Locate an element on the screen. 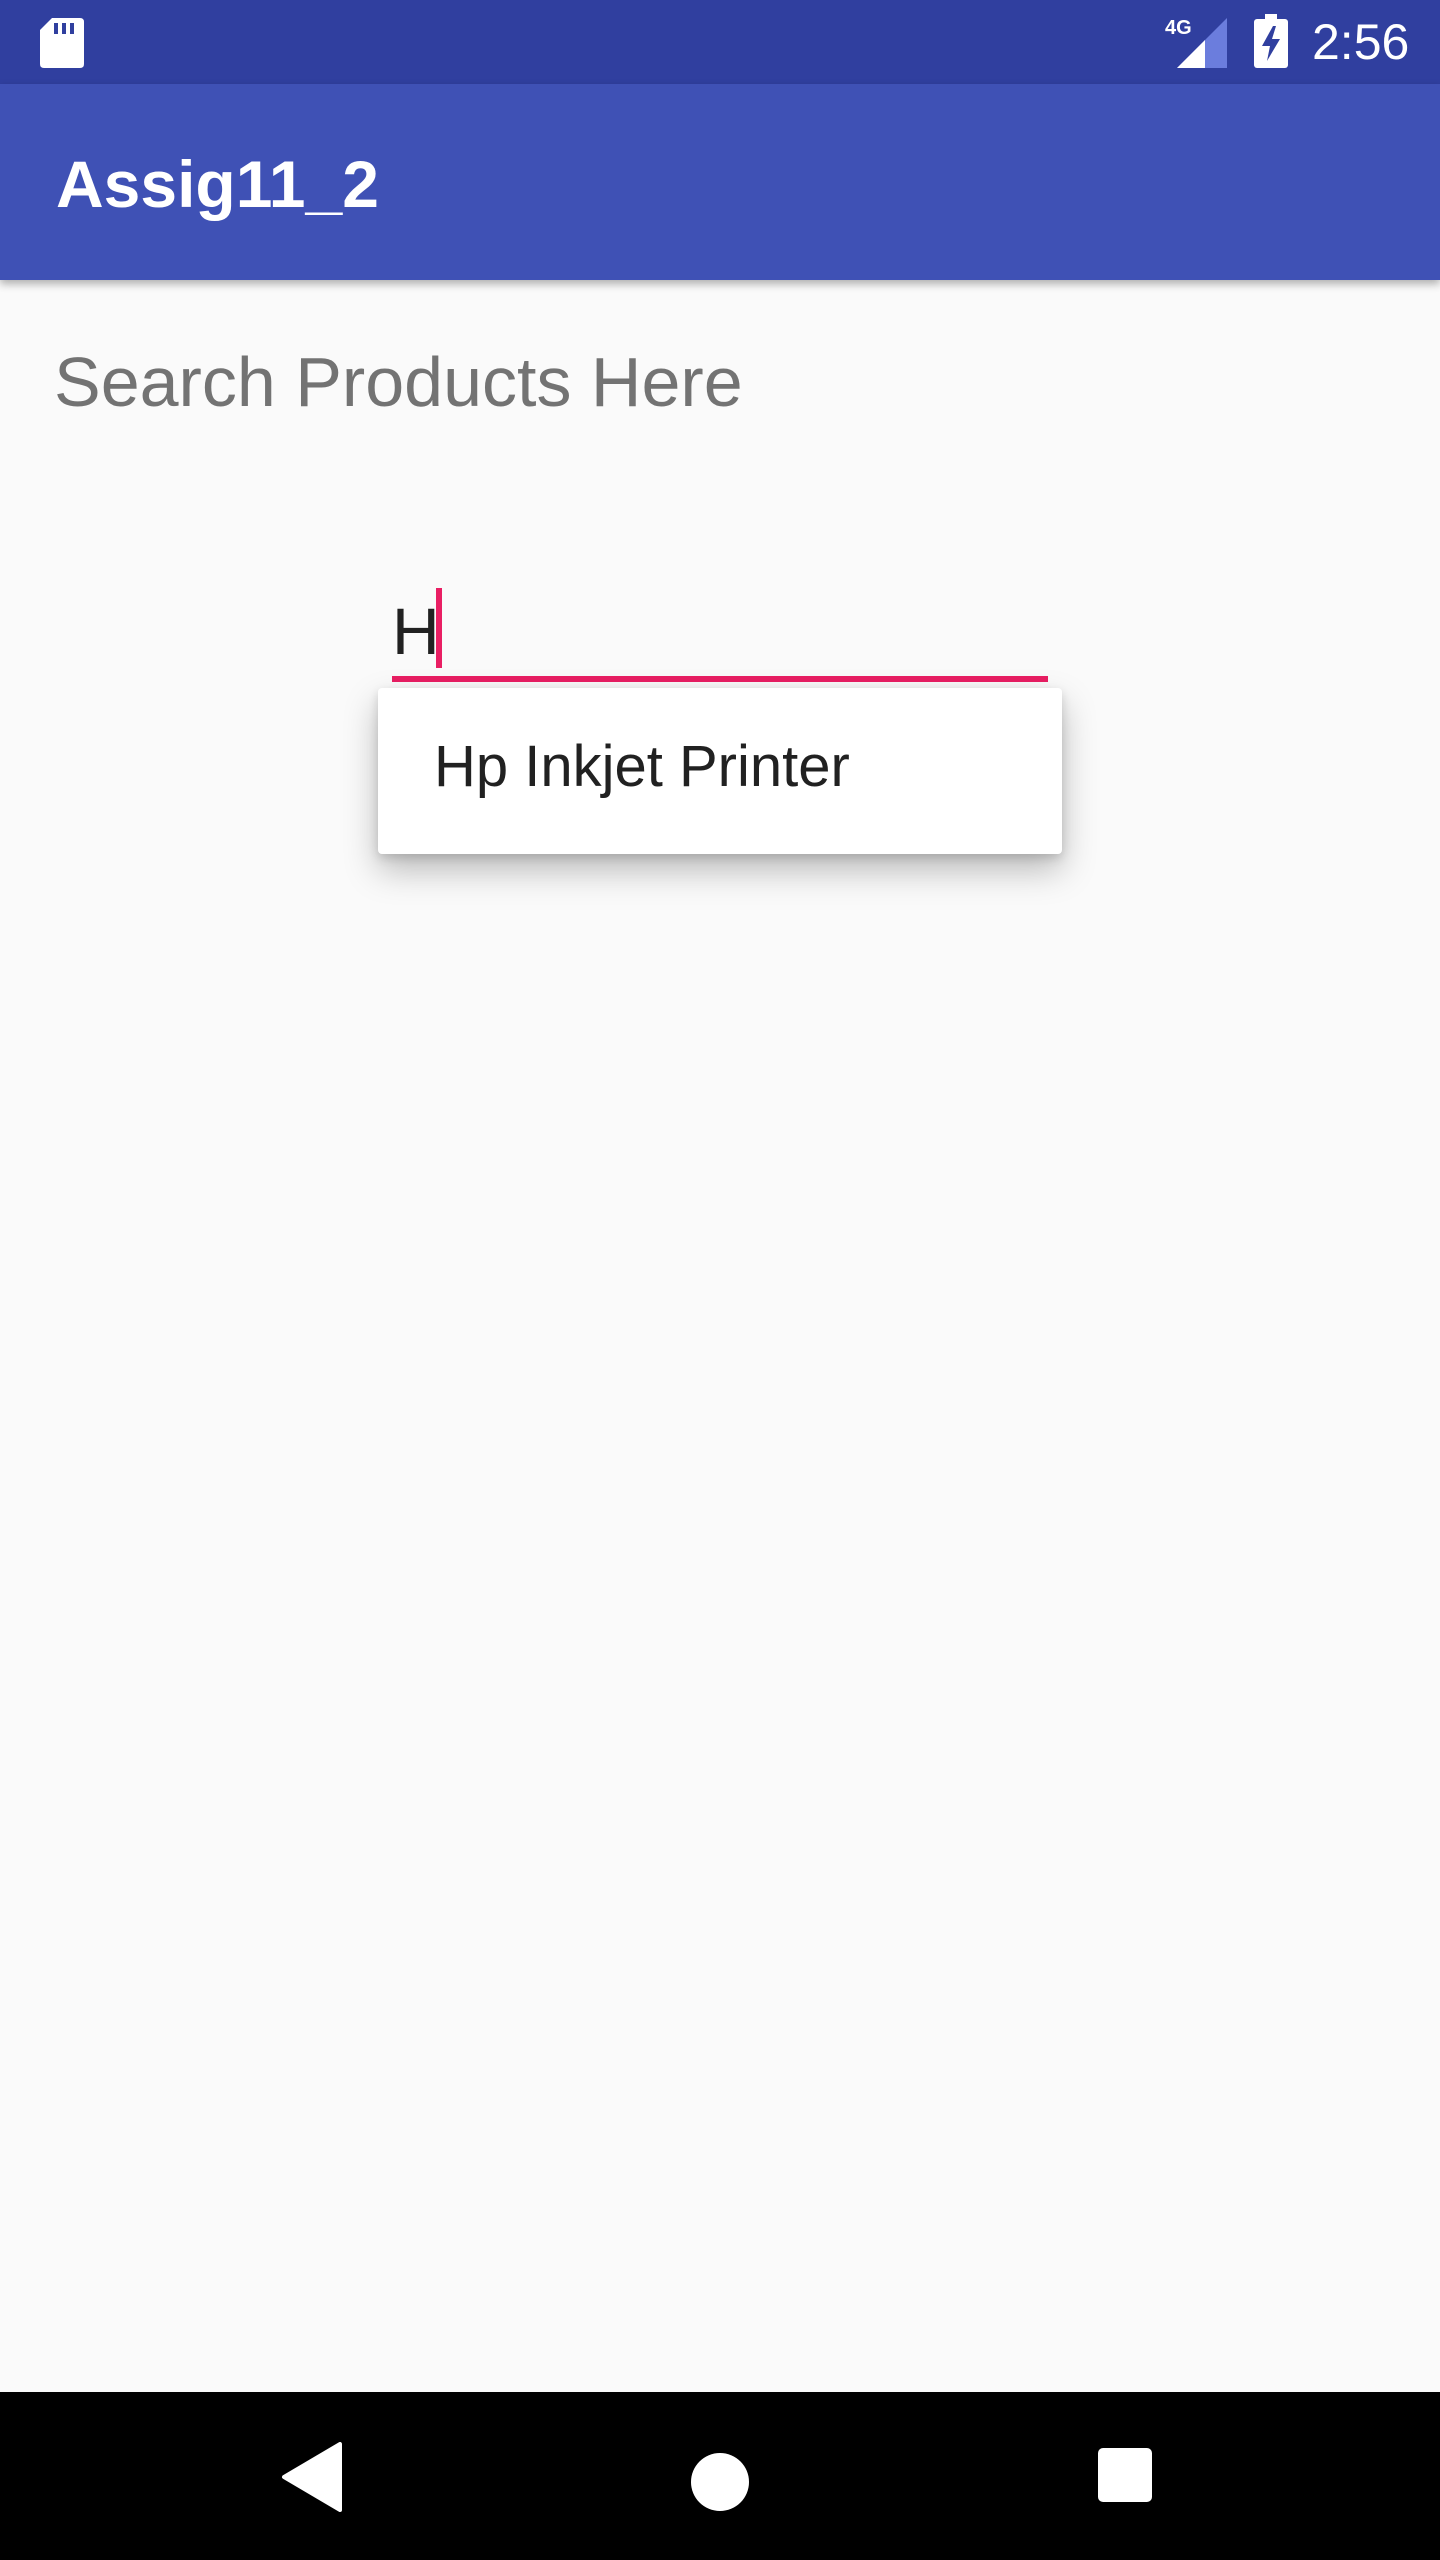 This screenshot has width=1440, height=2560. back-icon is located at coordinates (315, 2477).